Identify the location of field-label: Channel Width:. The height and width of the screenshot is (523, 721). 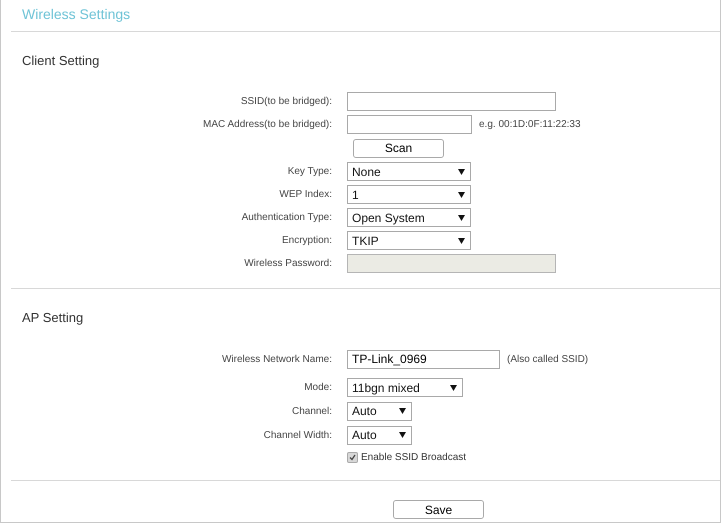
(297, 435).